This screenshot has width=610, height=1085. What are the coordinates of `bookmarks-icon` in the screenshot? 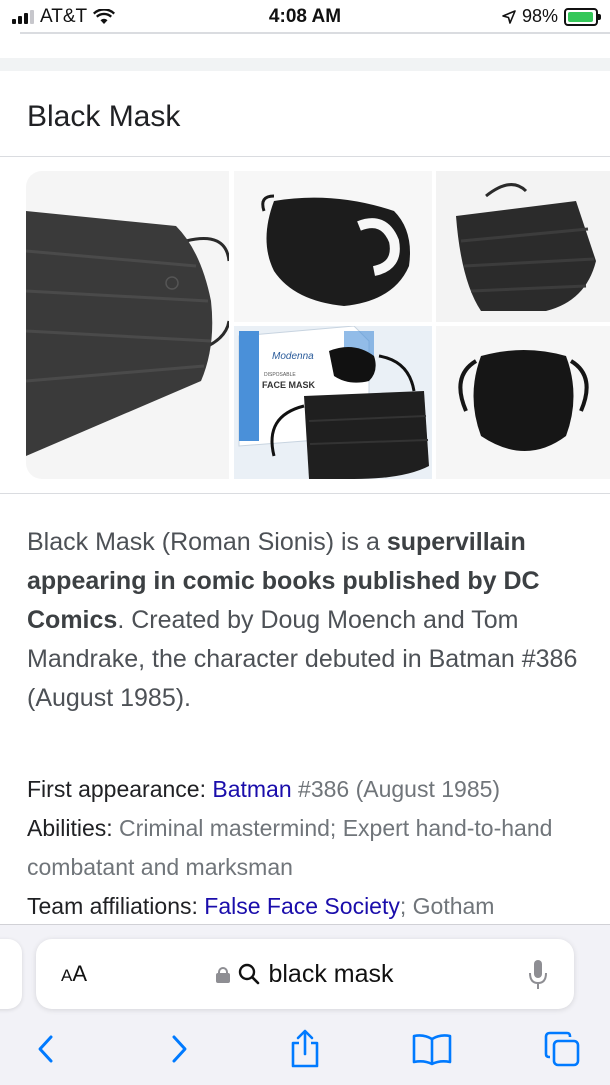 It's located at (432, 1050).